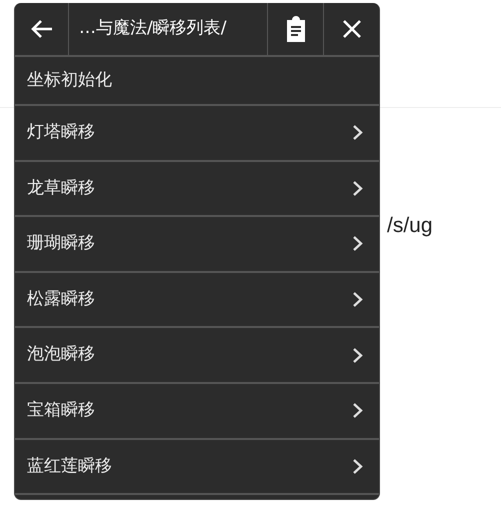  Describe the element at coordinates (197, 300) in the screenshot. I see `menu-item: 松露瞬移` at that location.